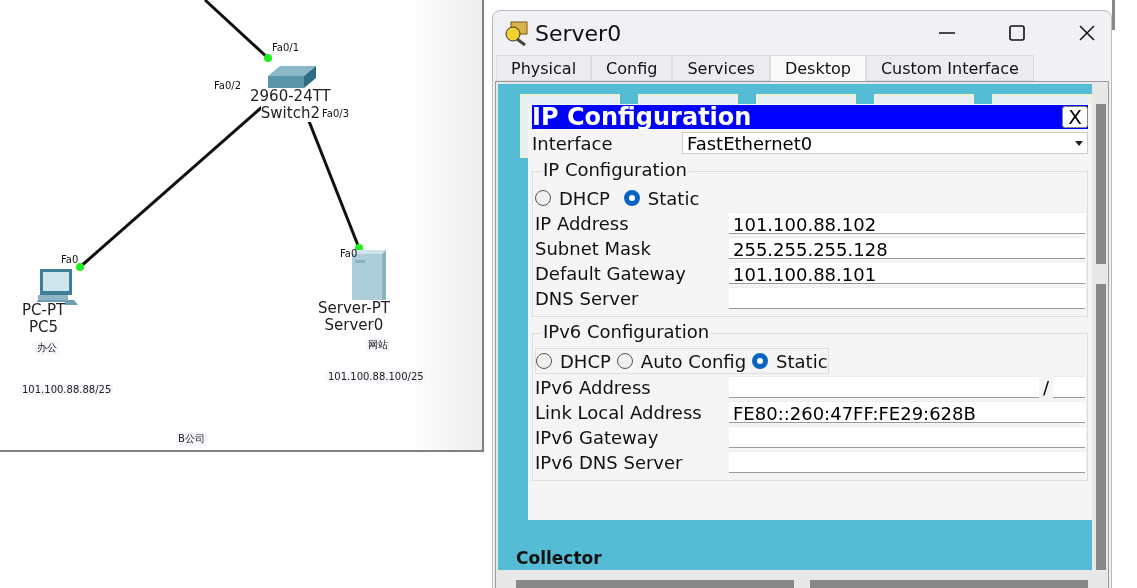 This screenshot has height=588, width=1137. What do you see at coordinates (632, 68) in the screenshot?
I see `tab: Config` at bounding box center [632, 68].